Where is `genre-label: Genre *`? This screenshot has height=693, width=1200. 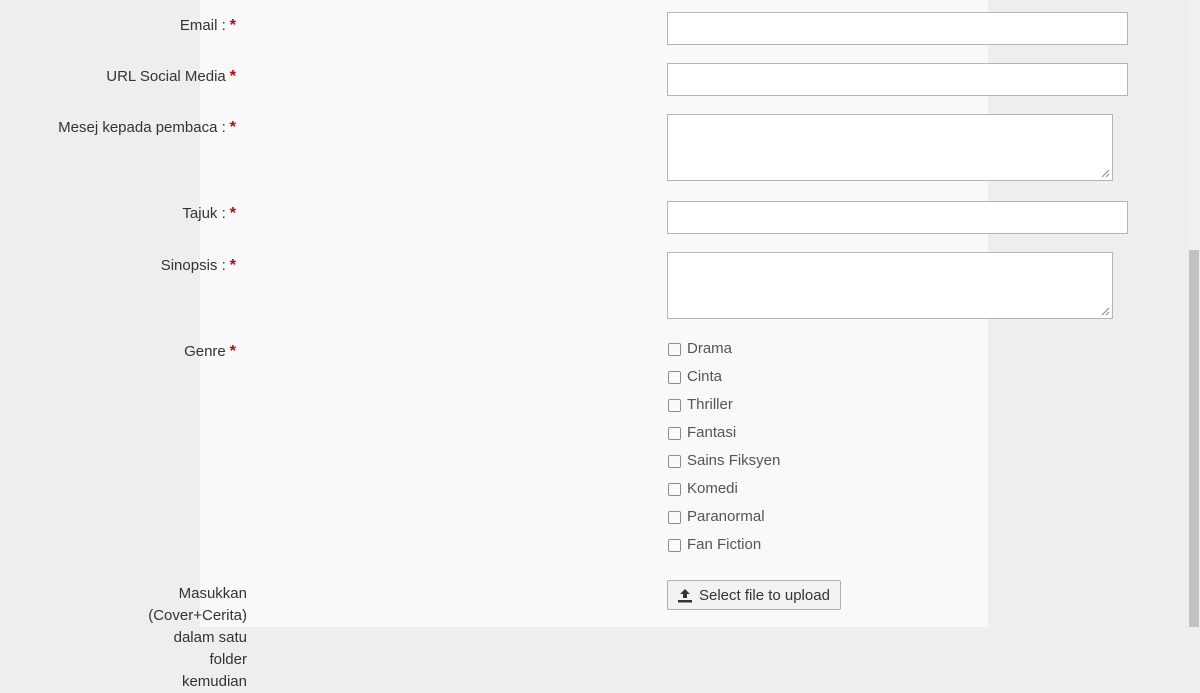
genre-label: Genre * is located at coordinates (210, 352).